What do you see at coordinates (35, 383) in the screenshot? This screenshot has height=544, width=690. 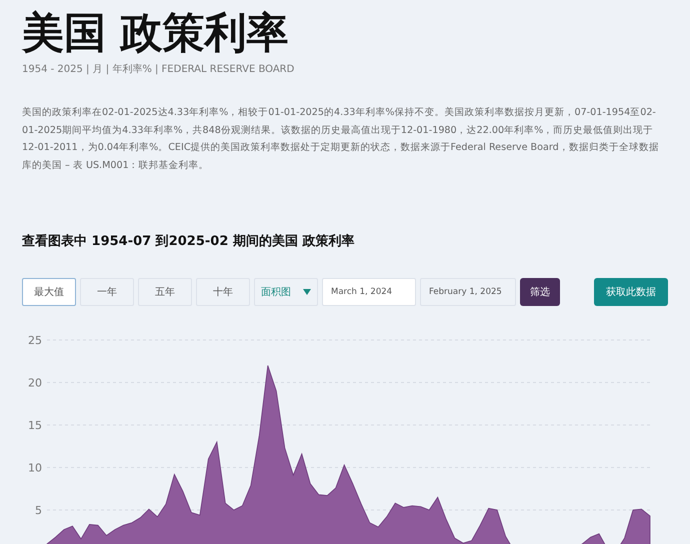 I see `y-axis-label: 20` at bounding box center [35, 383].